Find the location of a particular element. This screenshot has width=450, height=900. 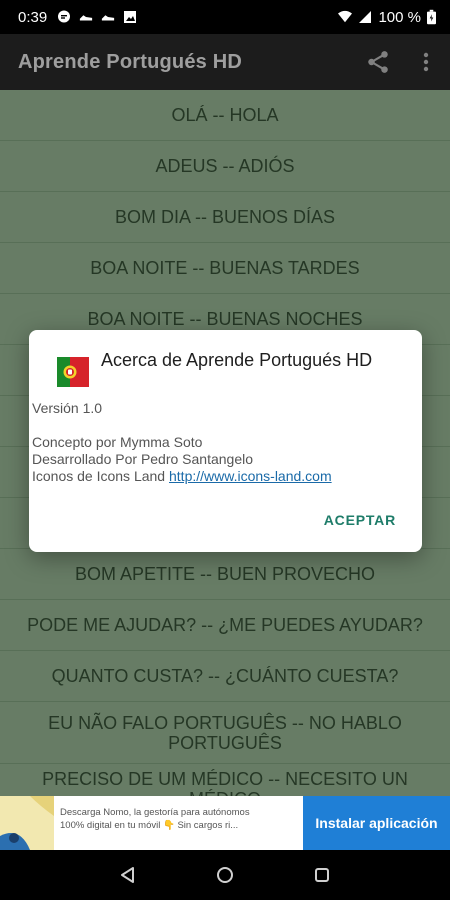

battery-percent: 100 % is located at coordinates (399, 17).